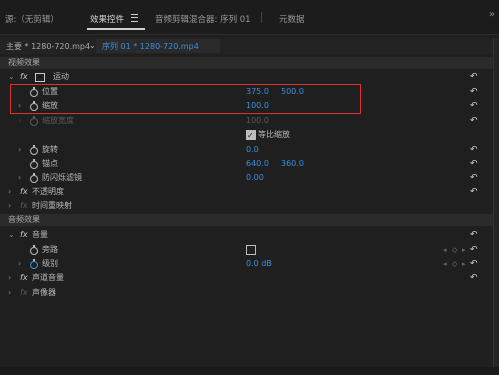 This screenshot has width=499, height=375. What do you see at coordinates (252, 150) in the screenshot?
I see `rotation-value: 0.0` at bounding box center [252, 150].